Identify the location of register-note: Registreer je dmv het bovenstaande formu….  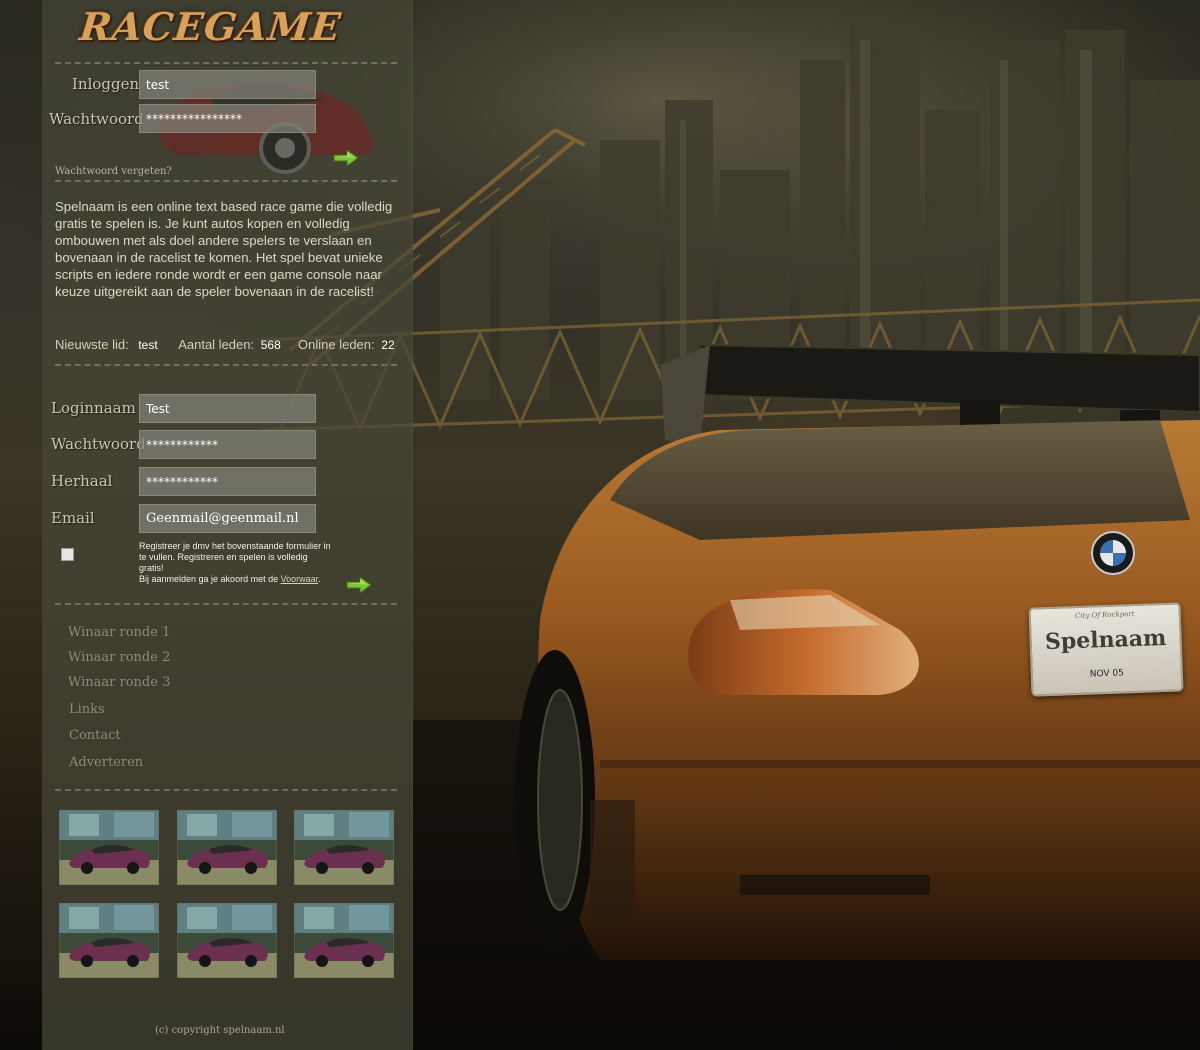
(236, 563).